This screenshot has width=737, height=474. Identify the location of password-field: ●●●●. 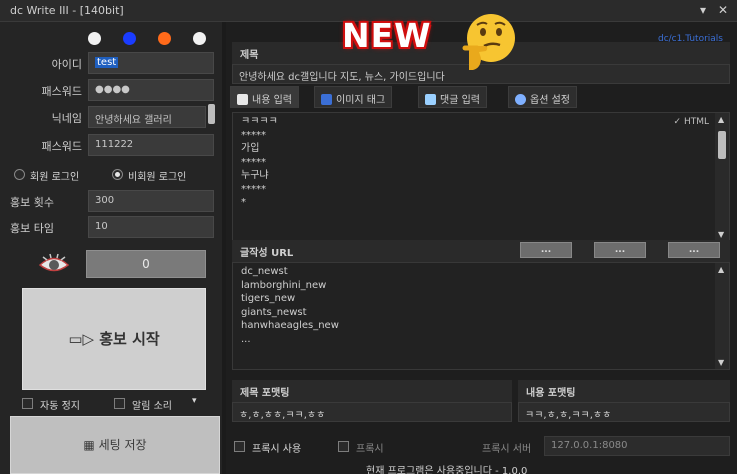
(151, 90).